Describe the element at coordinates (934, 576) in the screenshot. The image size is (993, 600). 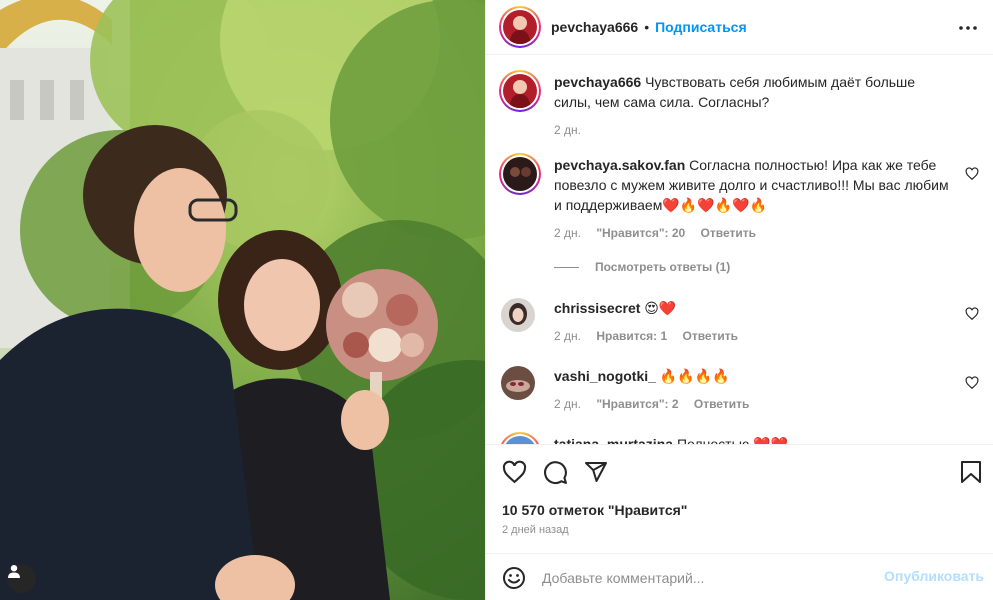
I see `publish-button: Опубликовать` at that location.